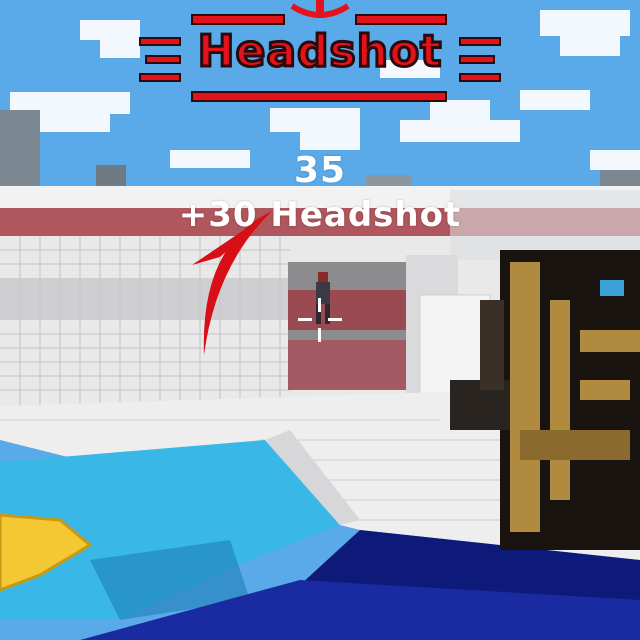  I want to click on corridor-floor, so click(347, 365).